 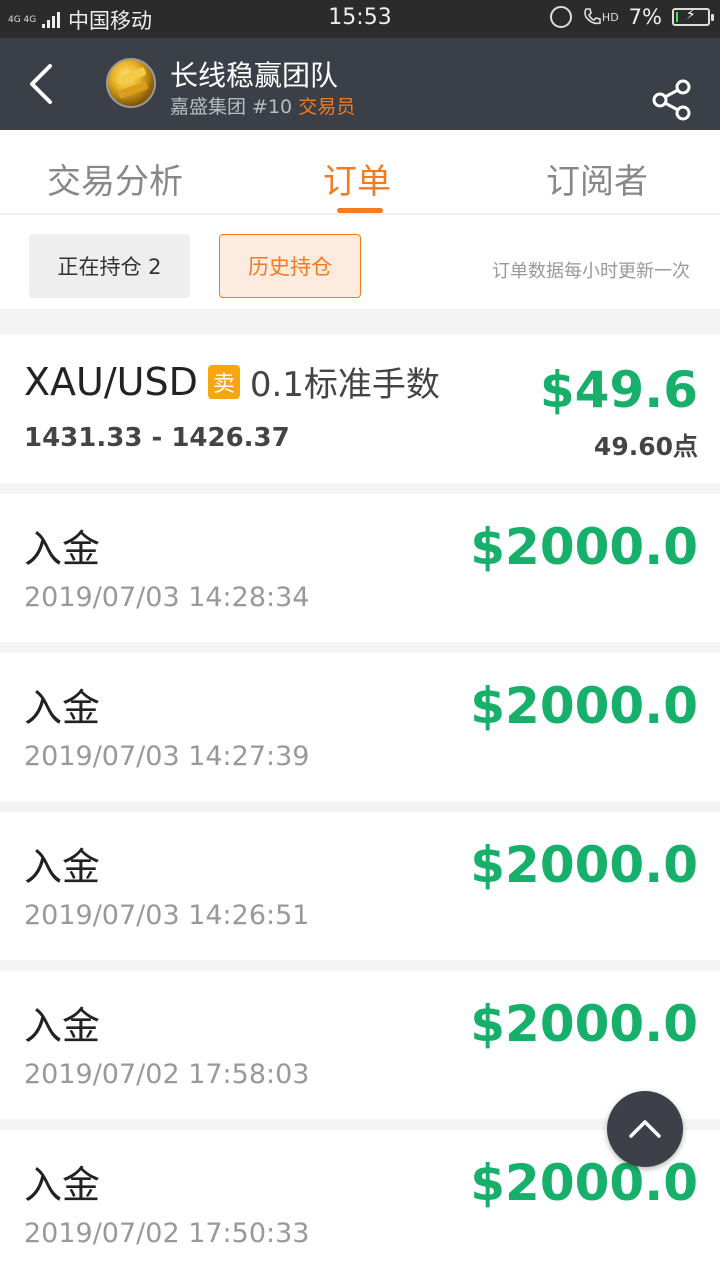 I want to click on active-tab-indicator, so click(x=360, y=210).